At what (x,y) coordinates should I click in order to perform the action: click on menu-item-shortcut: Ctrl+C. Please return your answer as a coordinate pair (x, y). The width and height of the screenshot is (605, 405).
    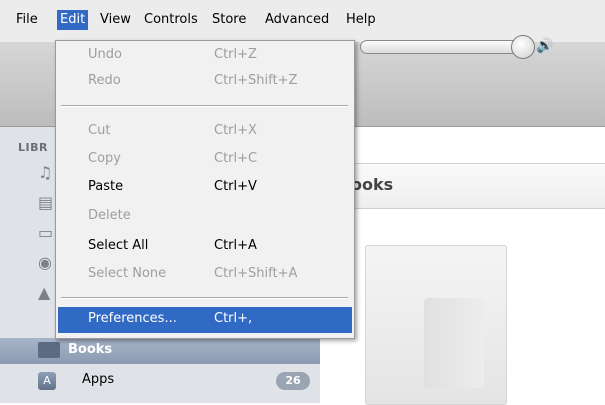
    Looking at the image, I should click on (236, 158).